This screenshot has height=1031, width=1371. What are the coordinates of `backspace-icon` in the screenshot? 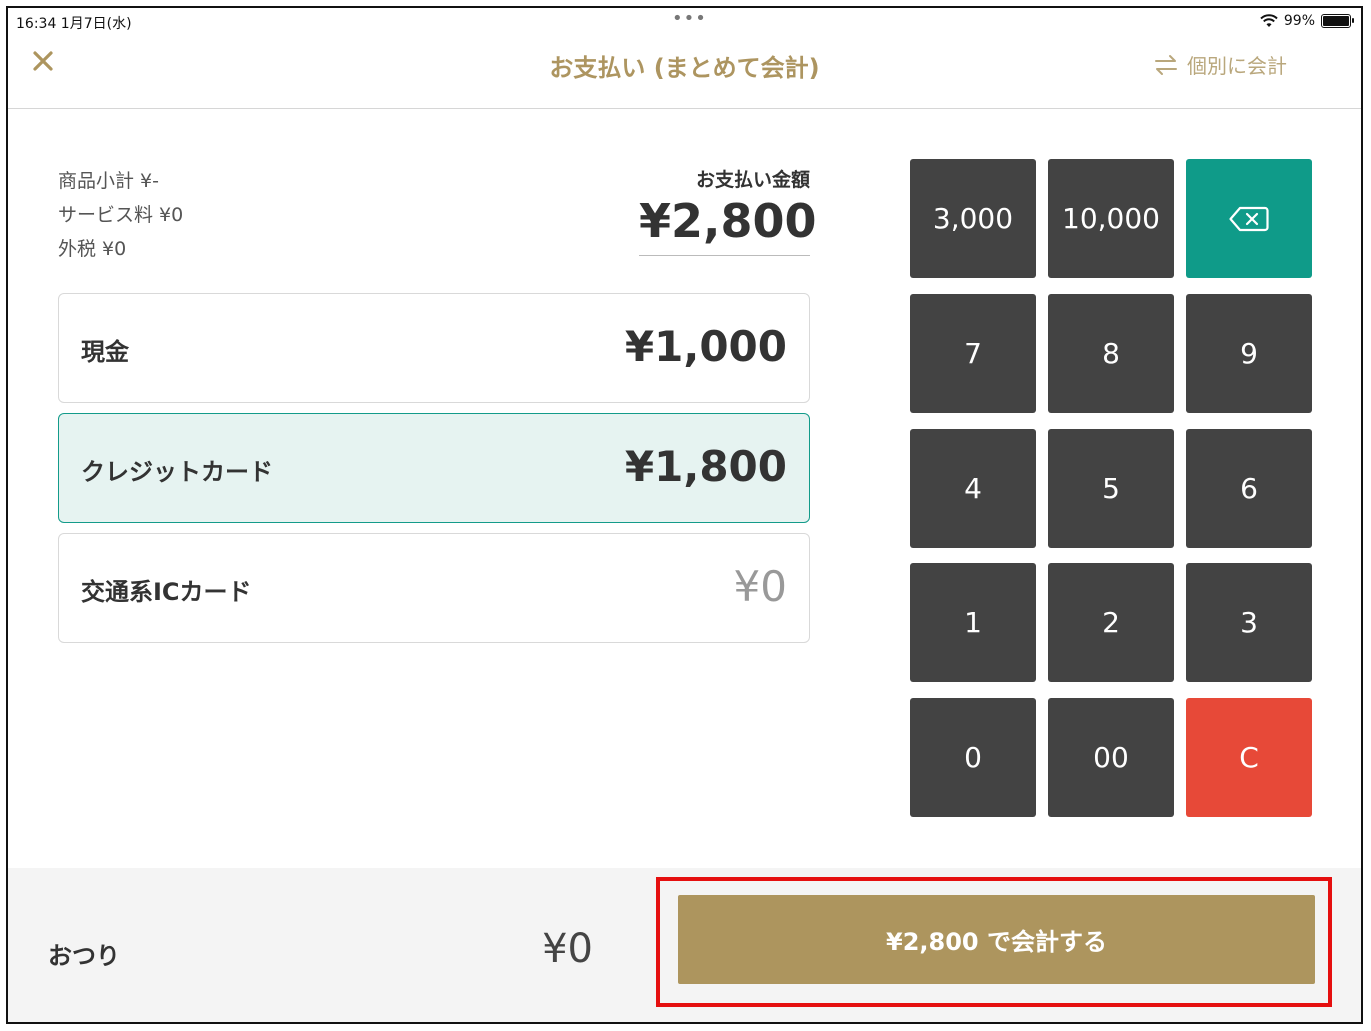 It's located at (1249, 218).